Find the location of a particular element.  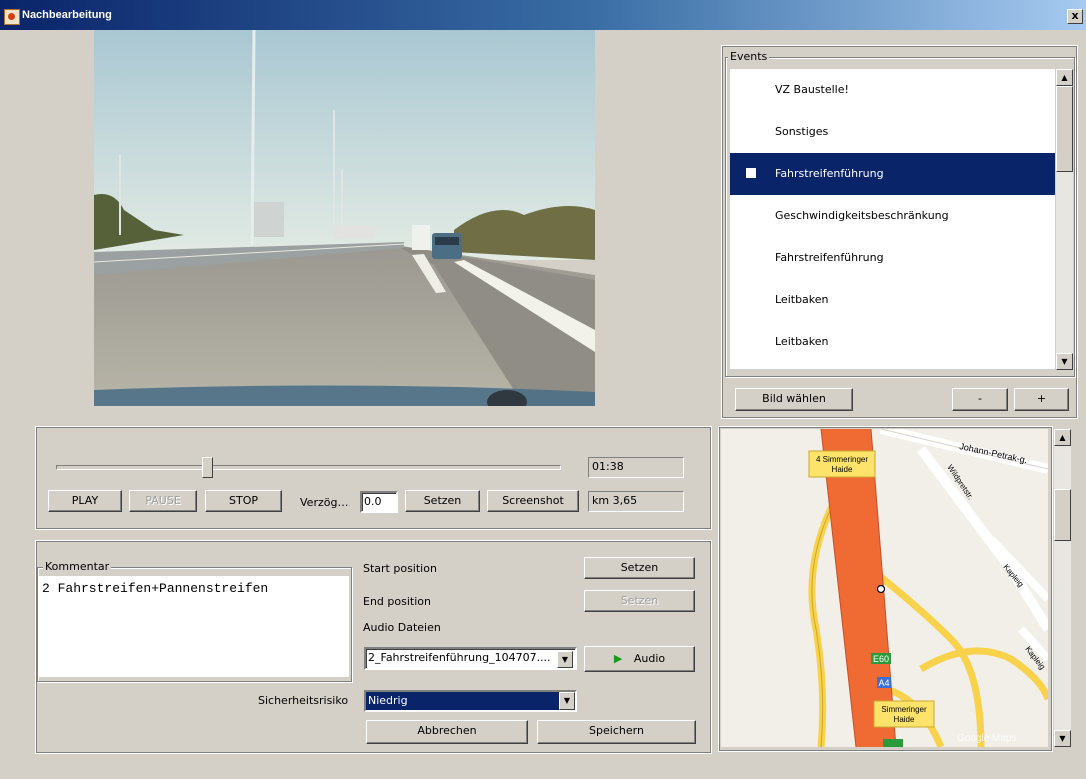

road-e60-label: E60 is located at coordinates (881, 659).